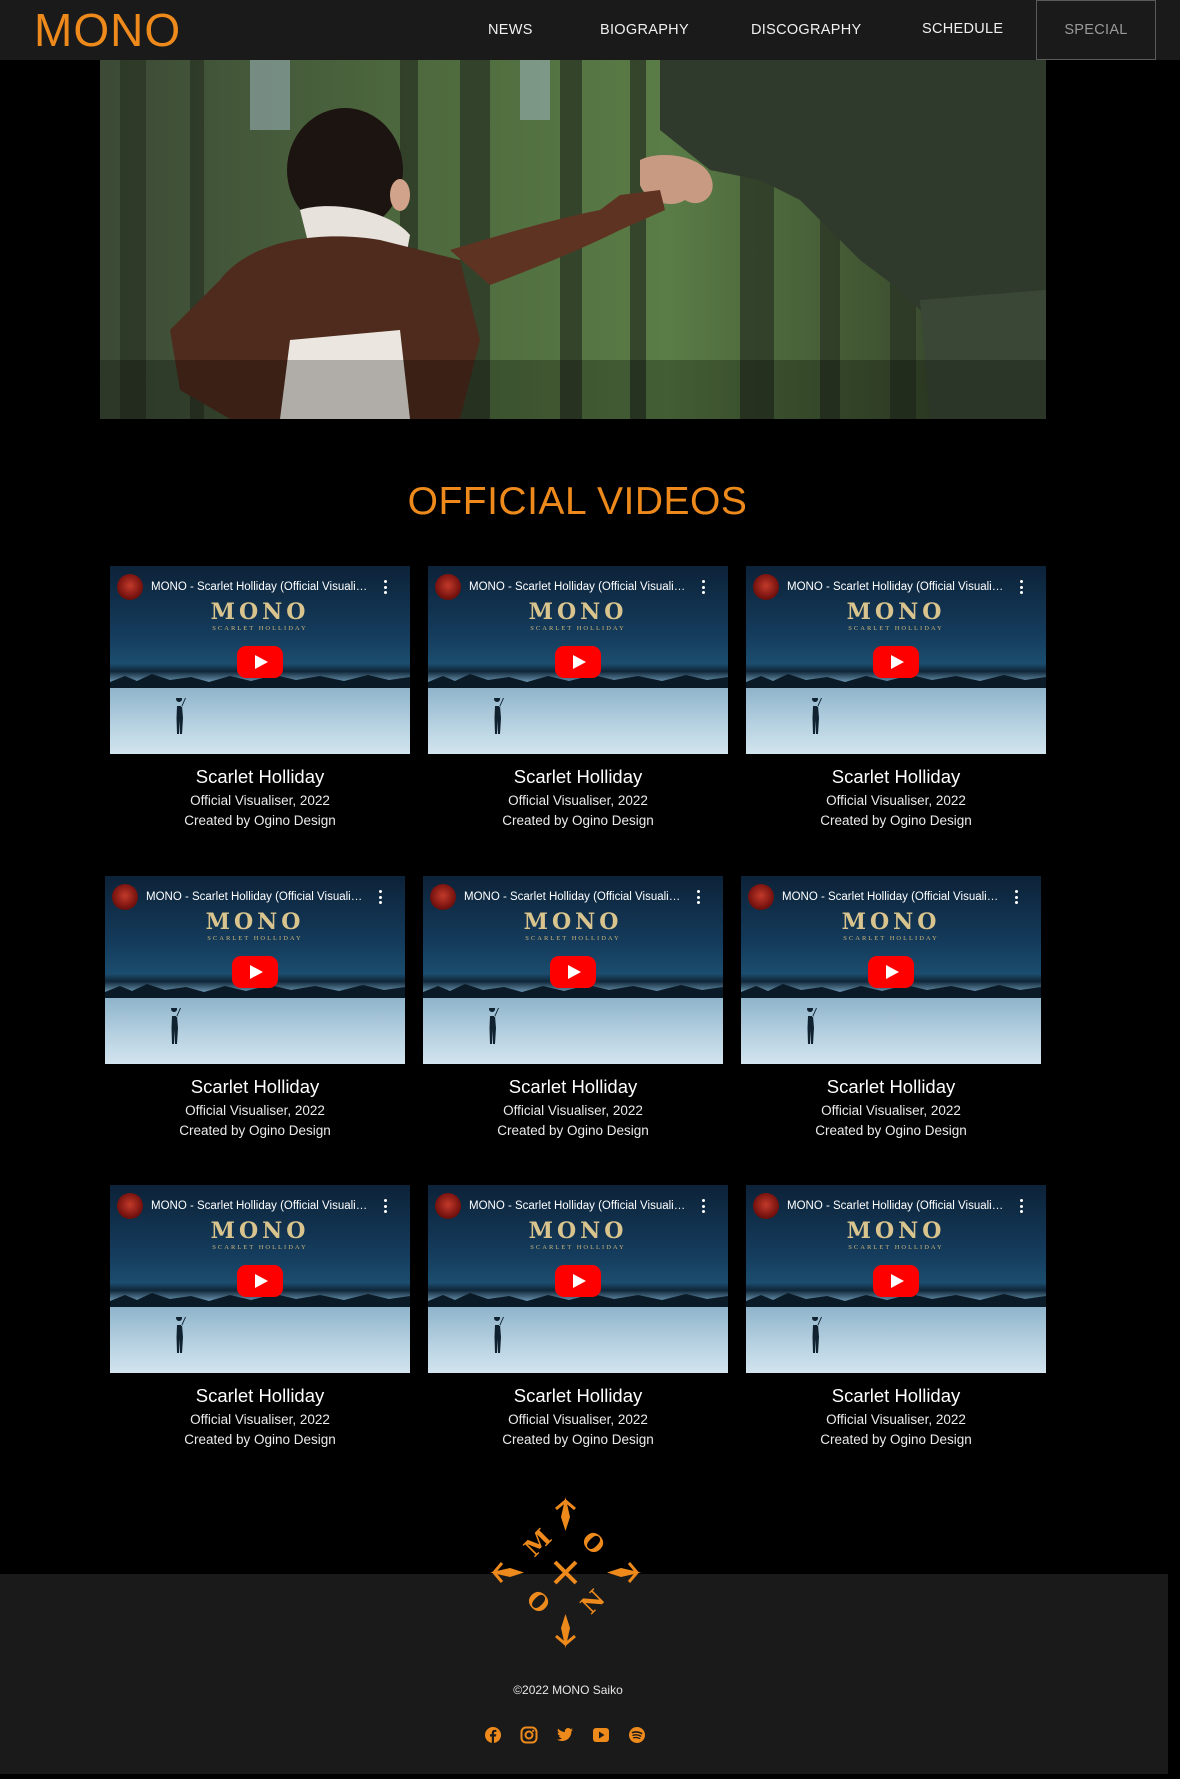 Image resolution: width=1180 pixels, height=1779 pixels. What do you see at coordinates (1096, 30) in the screenshot?
I see `nav-special: SPECIAL` at bounding box center [1096, 30].